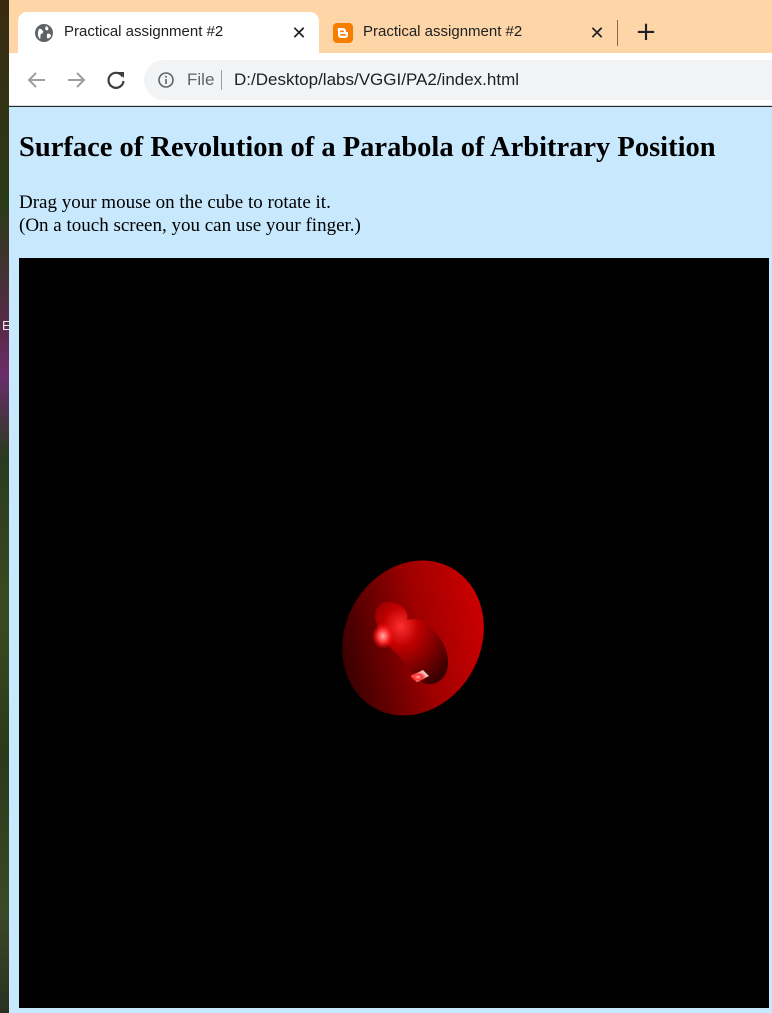 Image resolution: width=772 pixels, height=1013 pixels. I want to click on url-scheme-label: File, so click(201, 79).